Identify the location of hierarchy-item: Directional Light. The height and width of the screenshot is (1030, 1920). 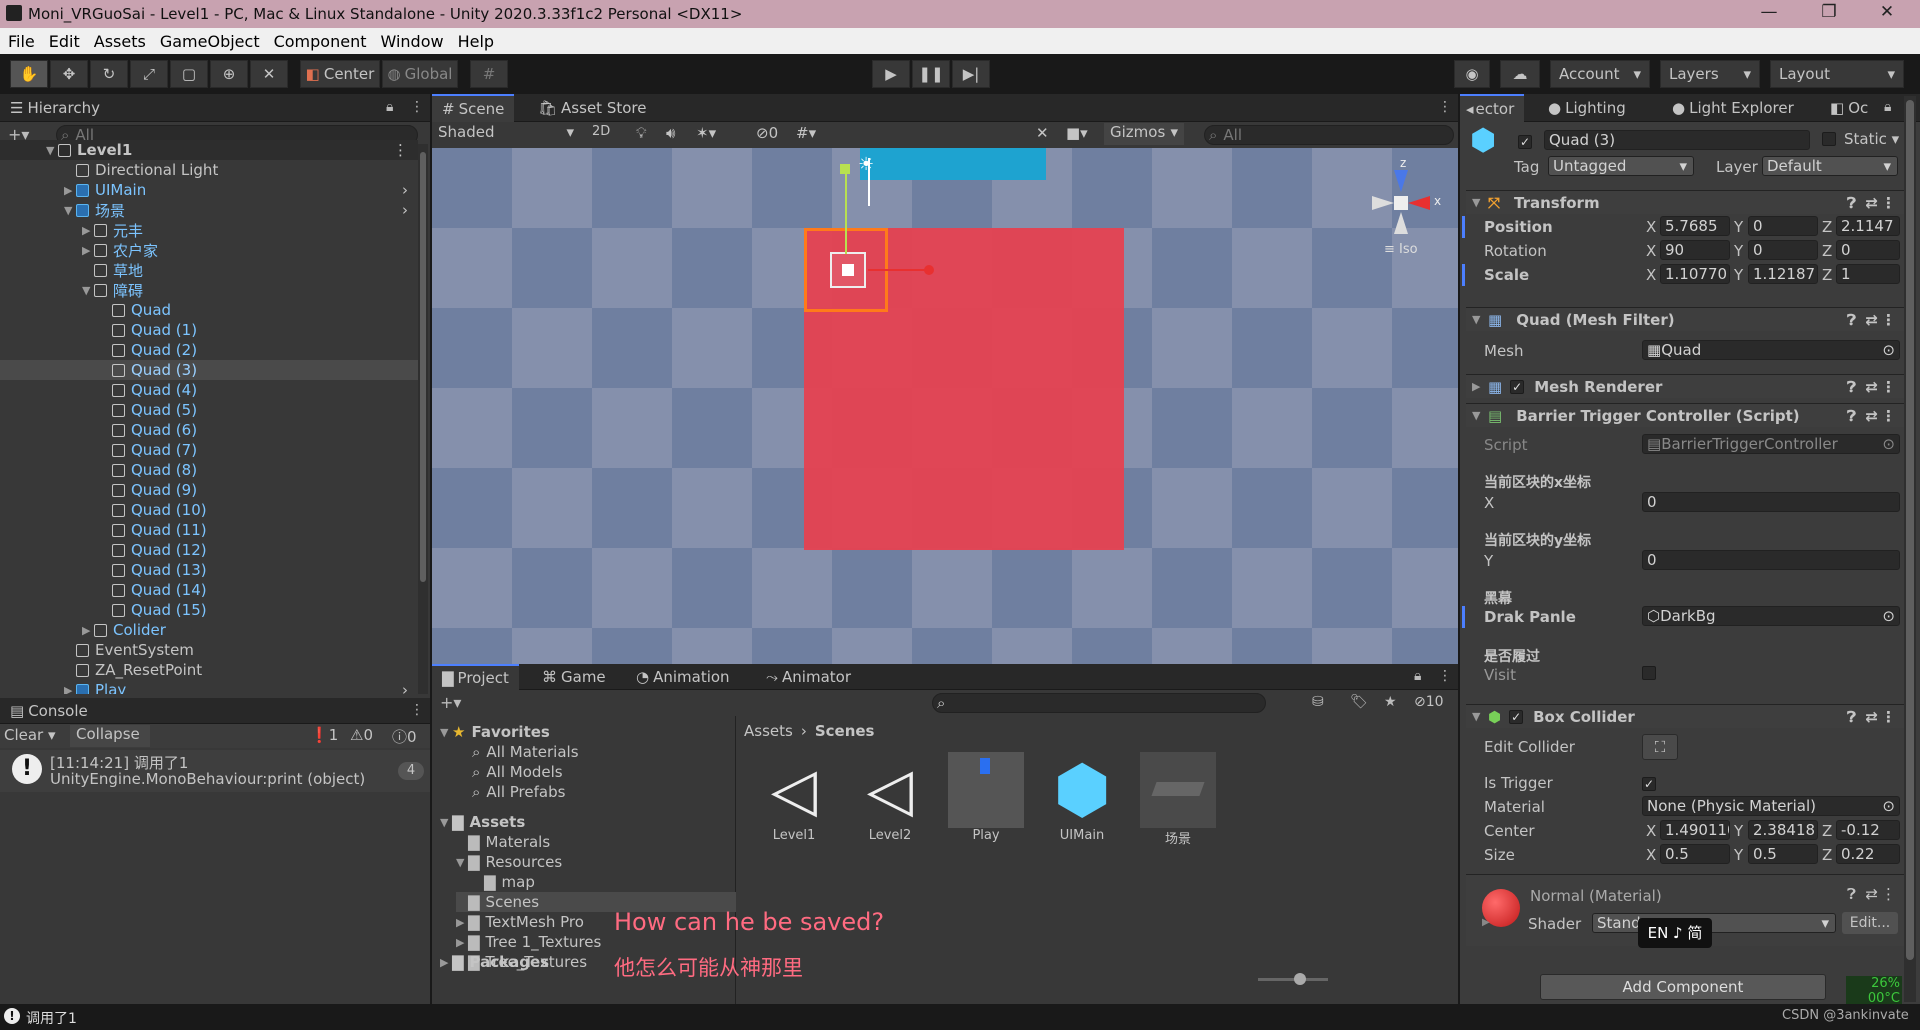
(209, 170).